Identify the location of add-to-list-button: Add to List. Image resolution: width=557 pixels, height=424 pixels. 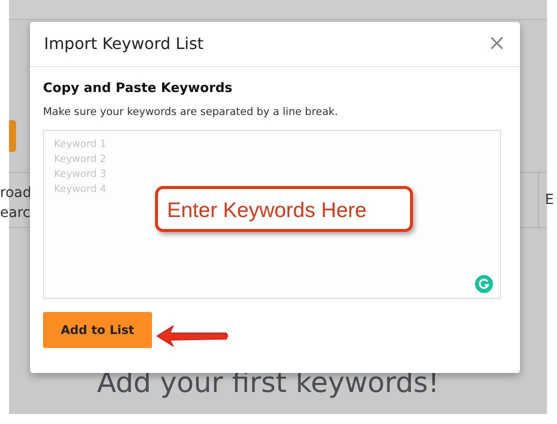
(97, 330).